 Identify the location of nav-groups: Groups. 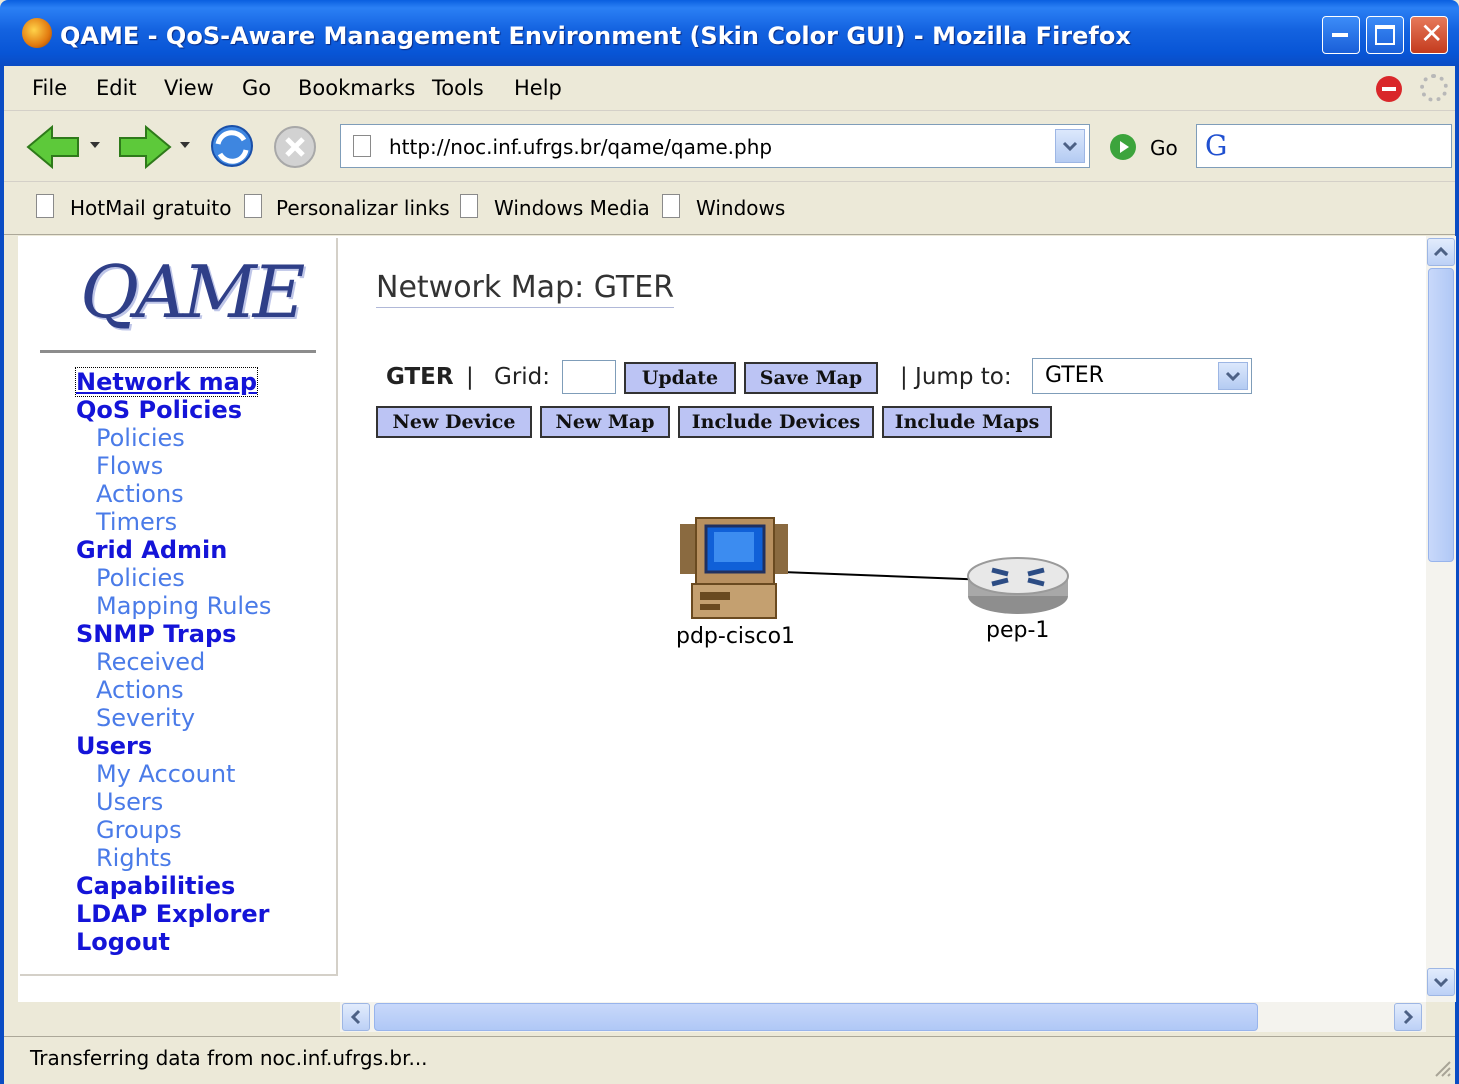
(139, 830).